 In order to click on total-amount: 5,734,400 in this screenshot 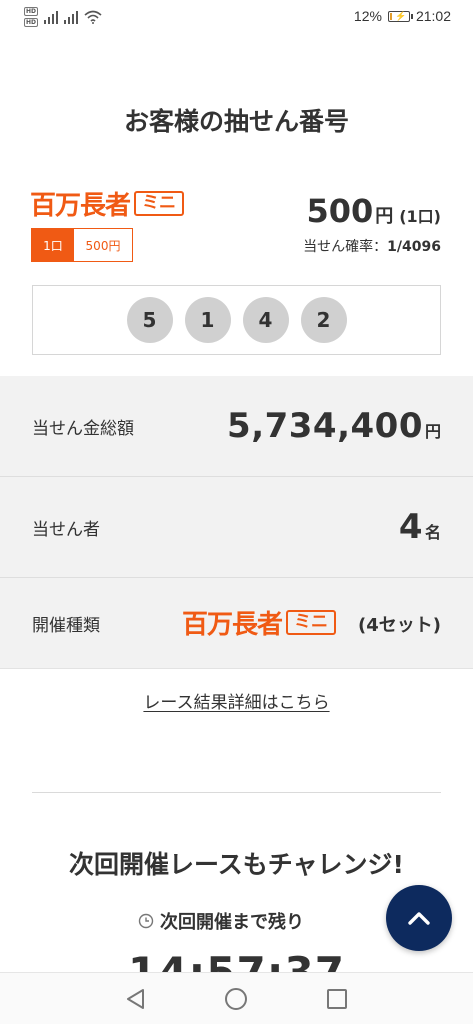, I will do `click(325, 426)`.